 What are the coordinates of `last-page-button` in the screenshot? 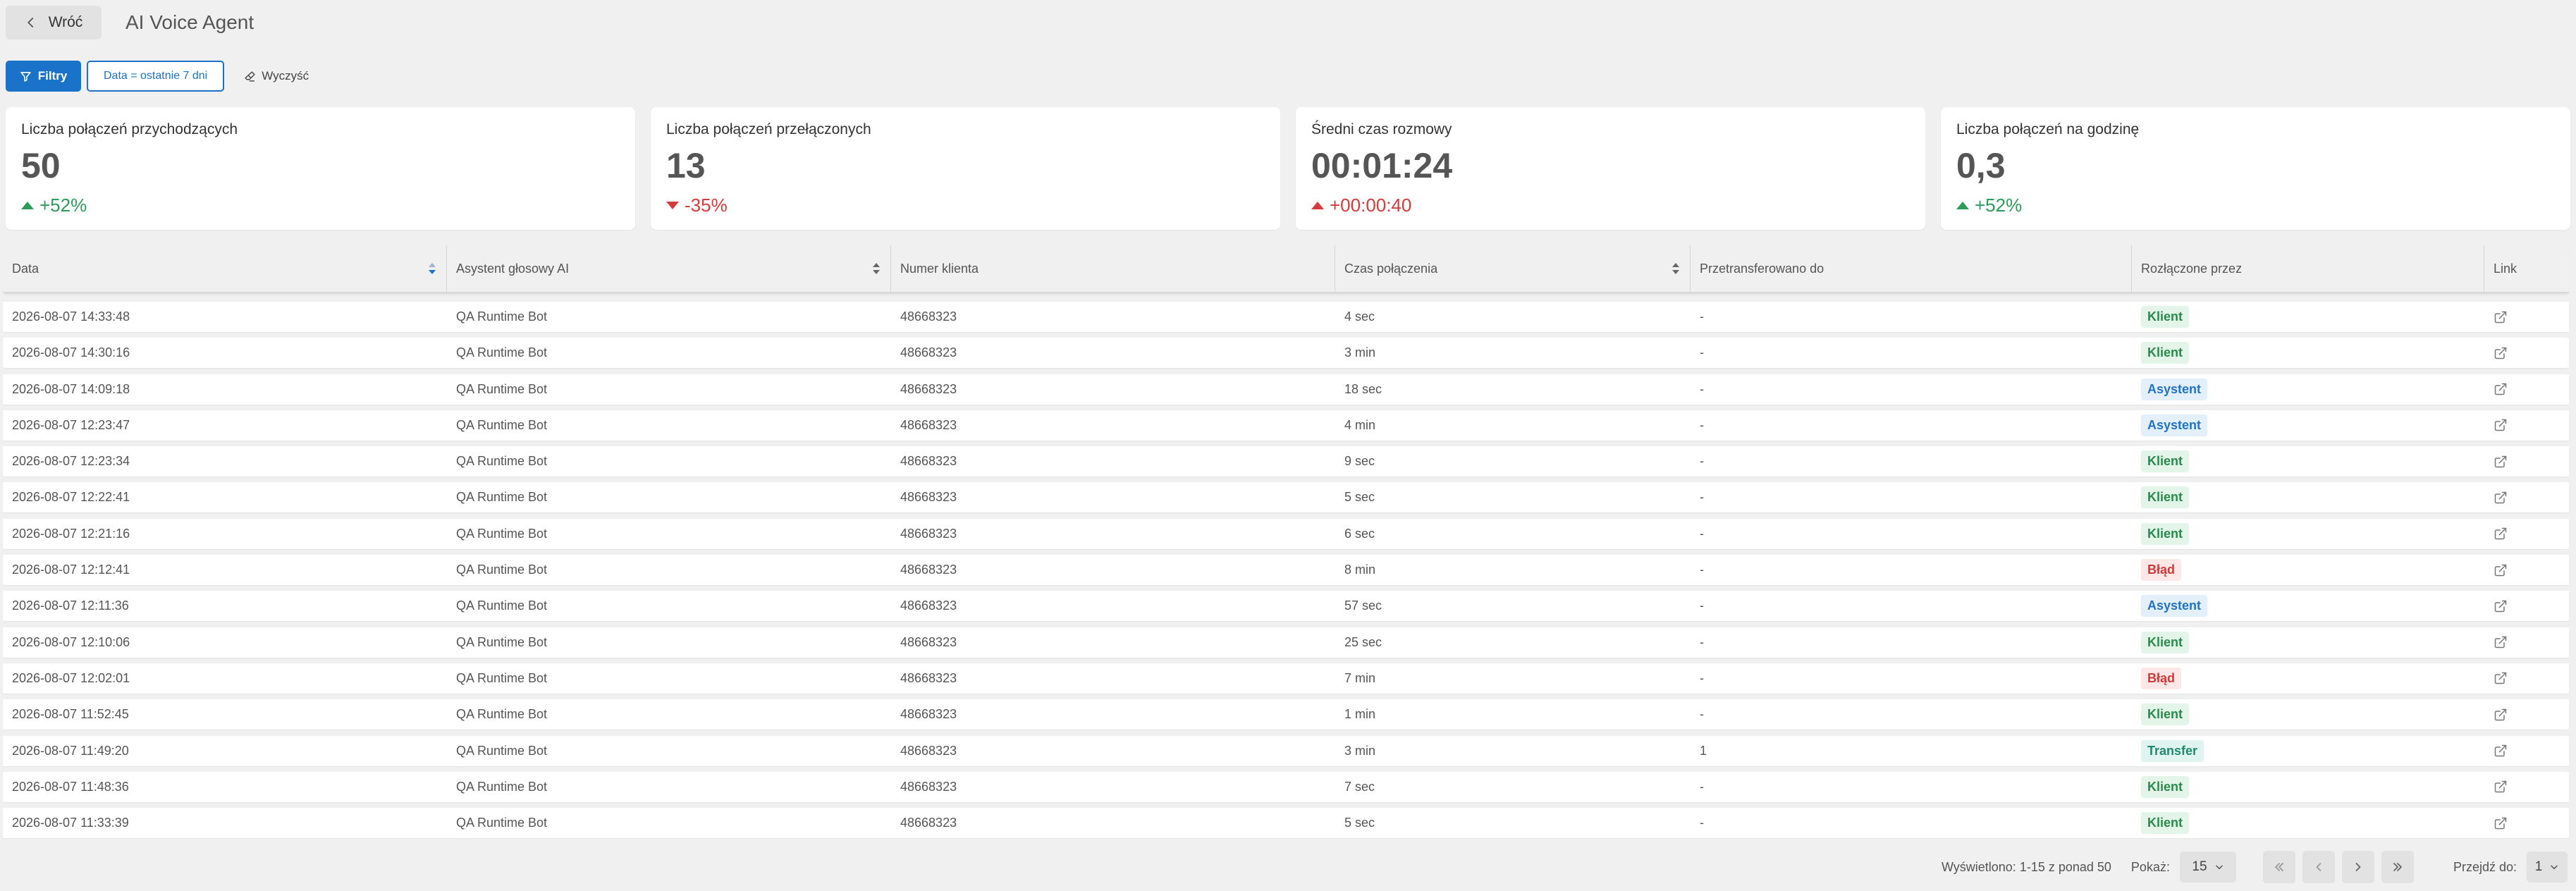 It's located at (2397, 867).